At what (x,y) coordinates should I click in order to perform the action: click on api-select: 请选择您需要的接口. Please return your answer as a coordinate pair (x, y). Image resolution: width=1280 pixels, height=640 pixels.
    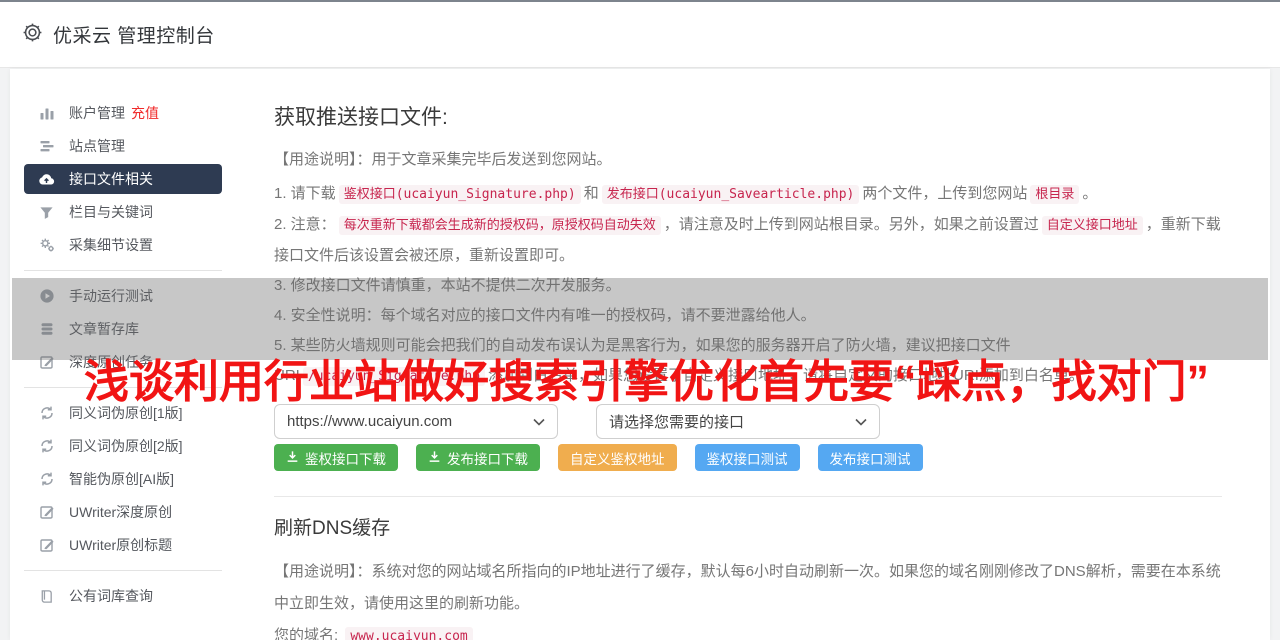
    Looking at the image, I should click on (738, 421).